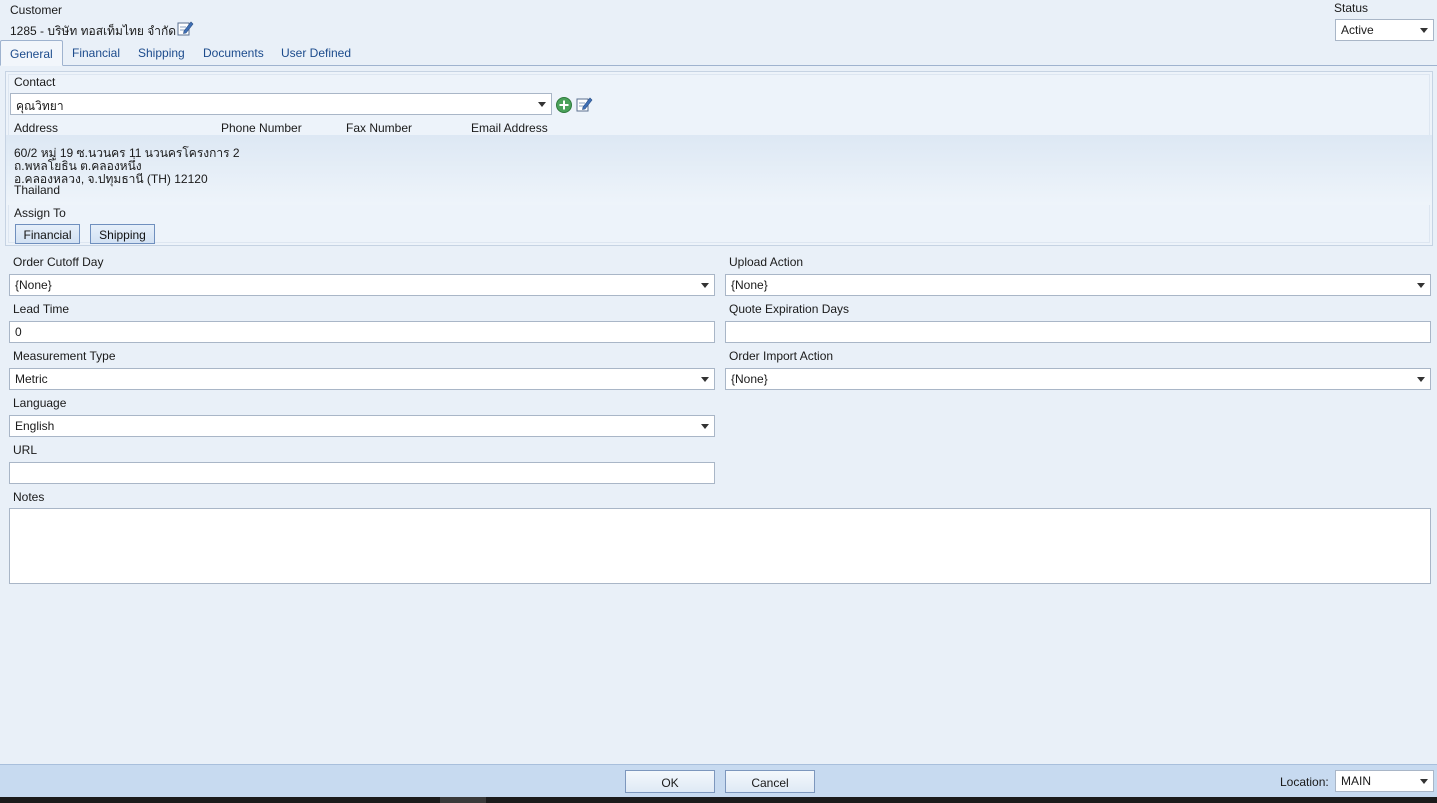 This screenshot has width=1437, height=803. I want to click on url-input, so click(362, 473).